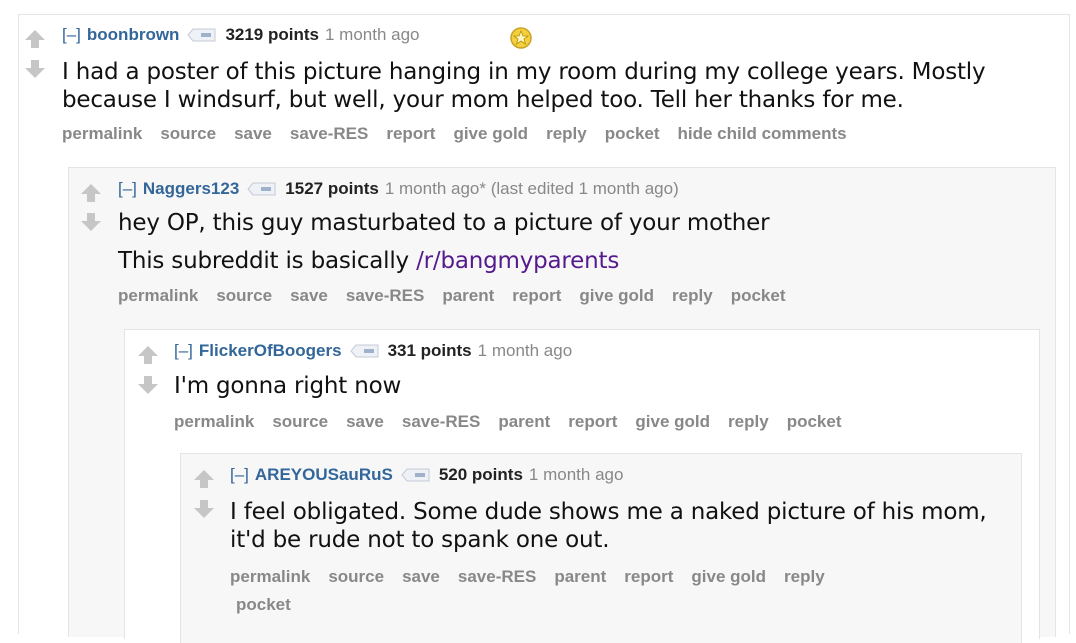  I want to click on comment-tagline: [–] FlickerOfBoogers 331 points 1 month ago, so click(373, 351).